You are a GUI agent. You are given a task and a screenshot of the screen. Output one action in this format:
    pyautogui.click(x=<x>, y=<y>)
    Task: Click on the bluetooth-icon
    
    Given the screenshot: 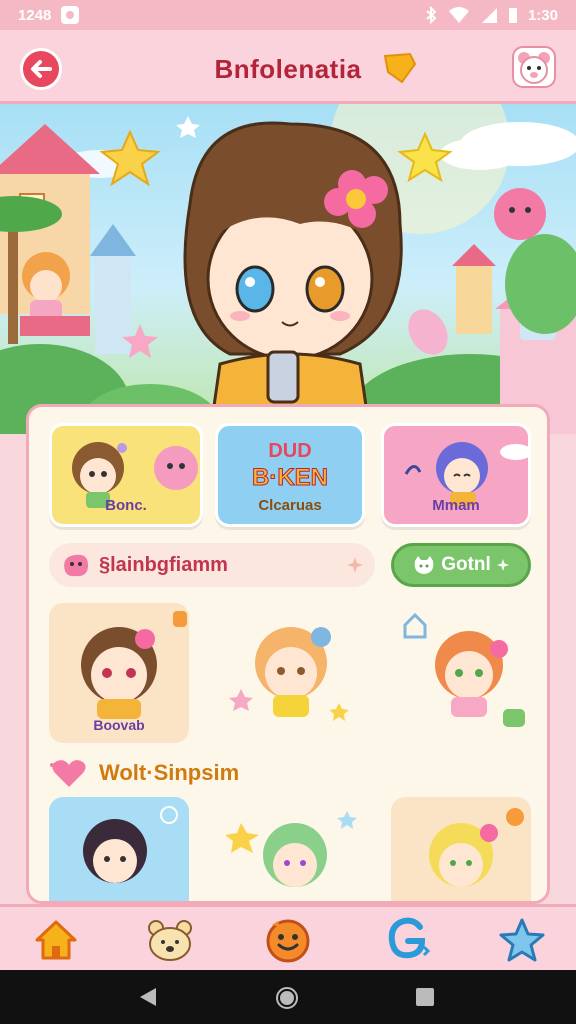 What is the action you would take?
    pyautogui.click(x=431, y=15)
    